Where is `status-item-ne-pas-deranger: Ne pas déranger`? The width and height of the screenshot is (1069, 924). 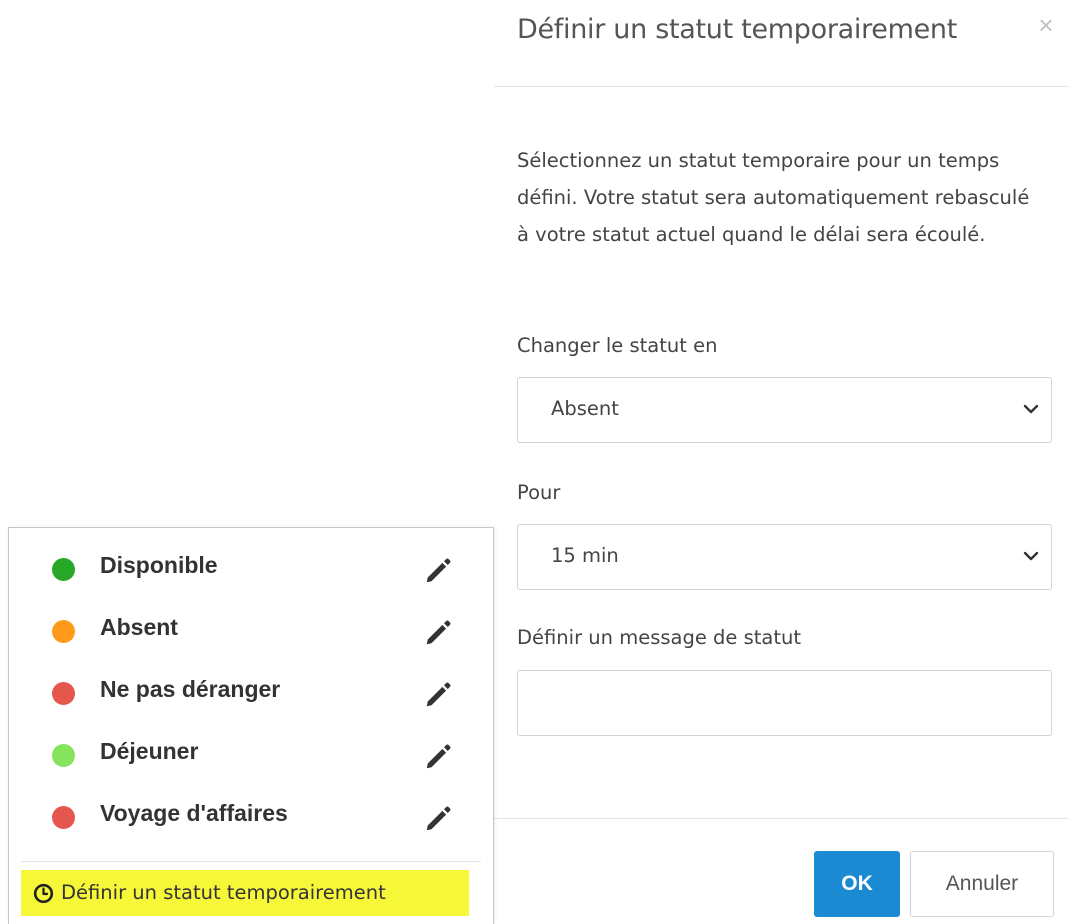
status-item-ne-pas-deranger: Ne pas déranger is located at coordinates (251, 691).